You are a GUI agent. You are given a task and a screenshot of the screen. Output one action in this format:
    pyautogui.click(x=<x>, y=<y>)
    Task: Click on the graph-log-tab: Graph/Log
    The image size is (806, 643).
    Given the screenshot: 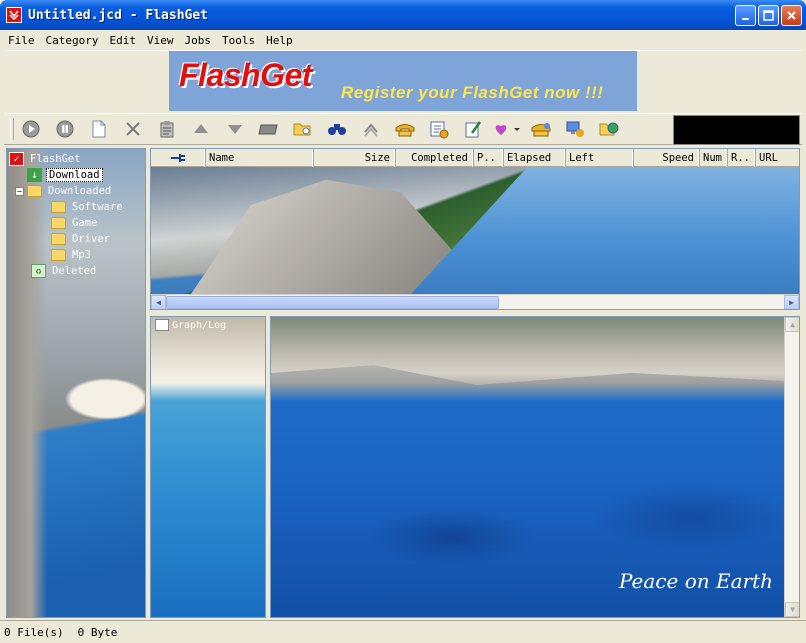 What is the action you would take?
    pyautogui.click(x=190, y=325)
    